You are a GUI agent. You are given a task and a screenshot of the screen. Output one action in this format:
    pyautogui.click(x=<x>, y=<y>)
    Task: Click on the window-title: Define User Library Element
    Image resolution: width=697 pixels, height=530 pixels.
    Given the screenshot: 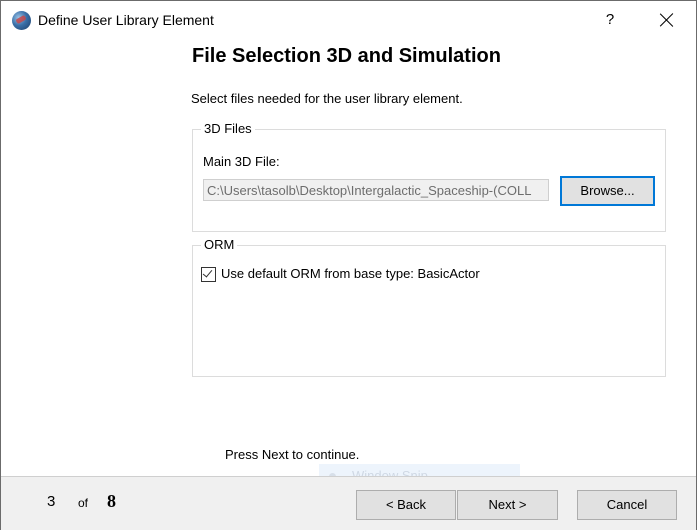 What is the action you would take?
    pyautogui.click(x=126, y=20)
    